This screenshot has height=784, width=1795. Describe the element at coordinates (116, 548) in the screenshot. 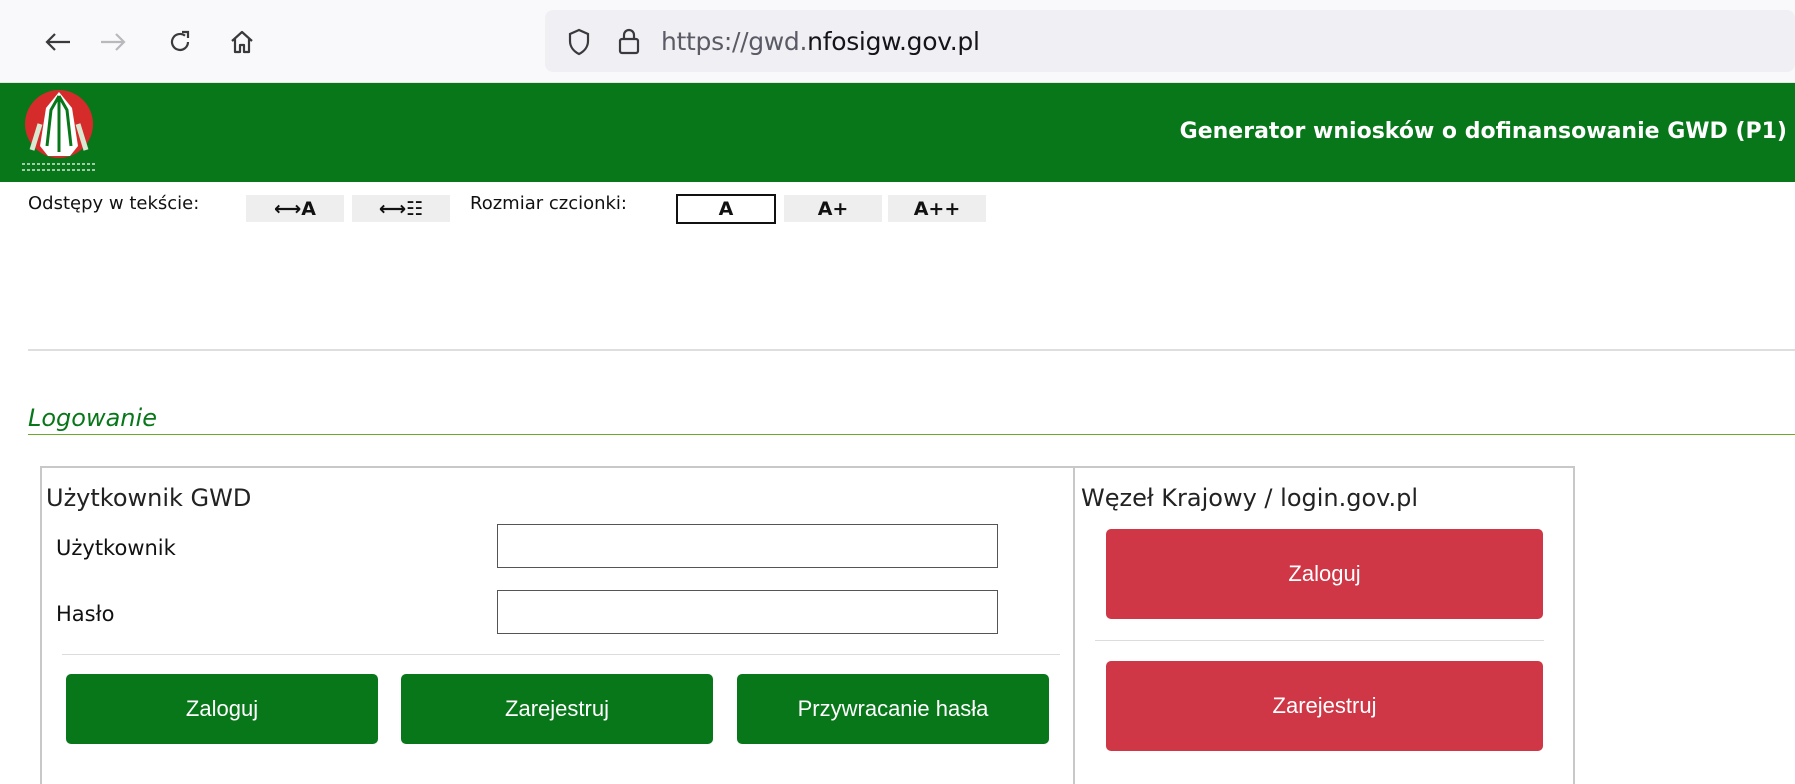

I see `username-label: Użytkownik` at that location.